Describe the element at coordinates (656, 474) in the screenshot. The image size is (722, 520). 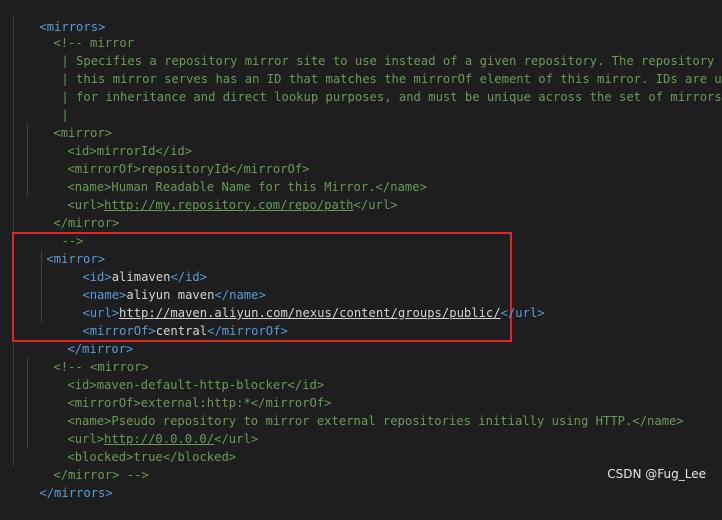
I see `watermark: CSDN @Fug_Lee` at that location.